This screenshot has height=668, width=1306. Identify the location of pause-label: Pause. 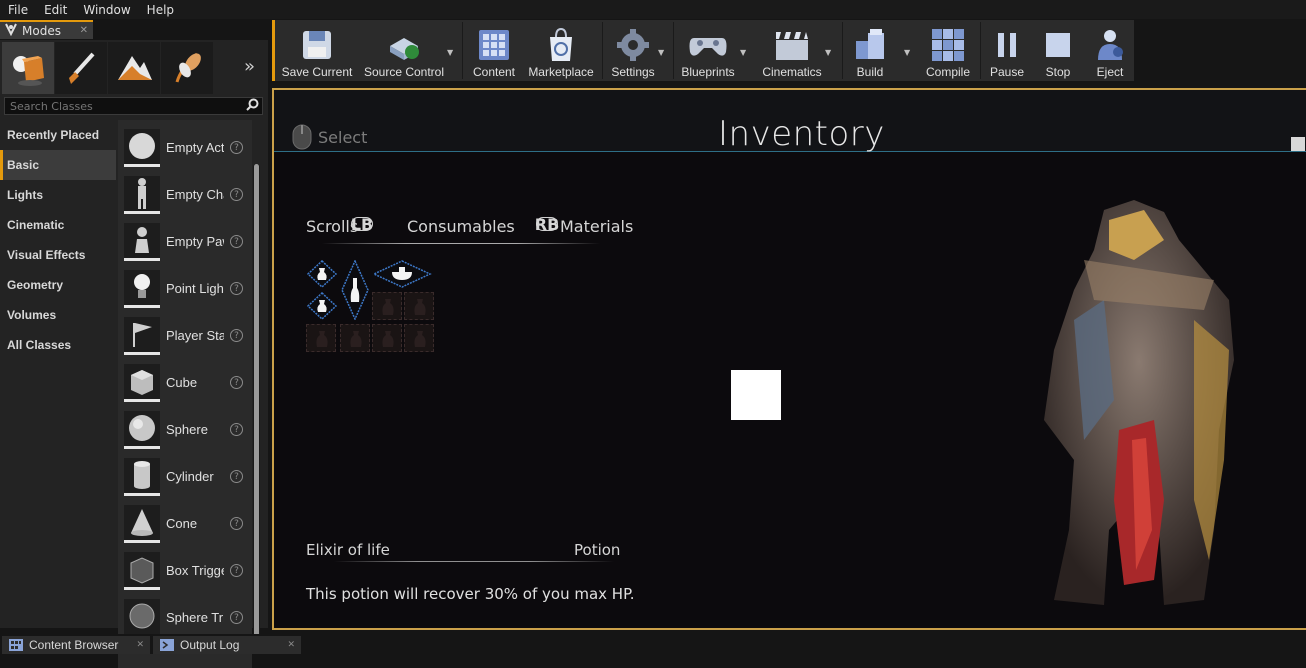
(1007, 72).